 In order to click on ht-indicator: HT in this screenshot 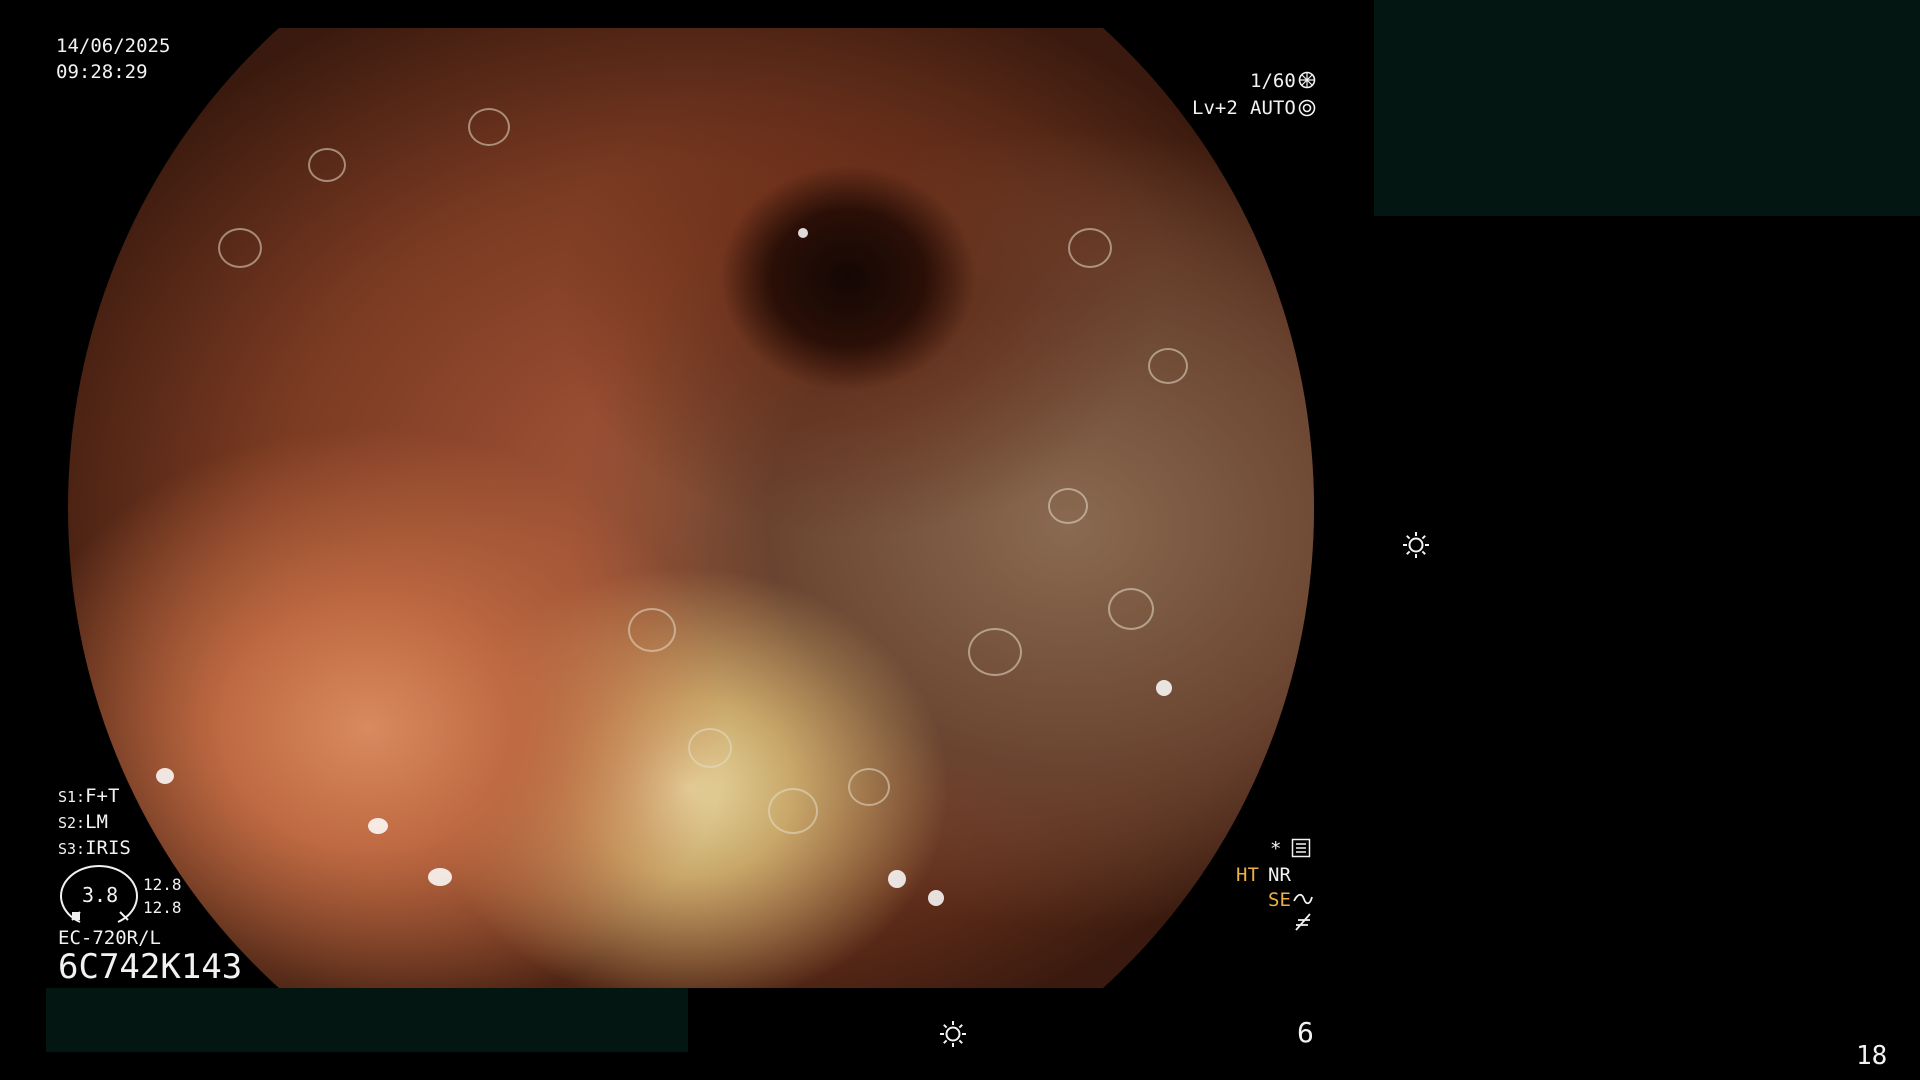, I will do `click(1247, 875)`.